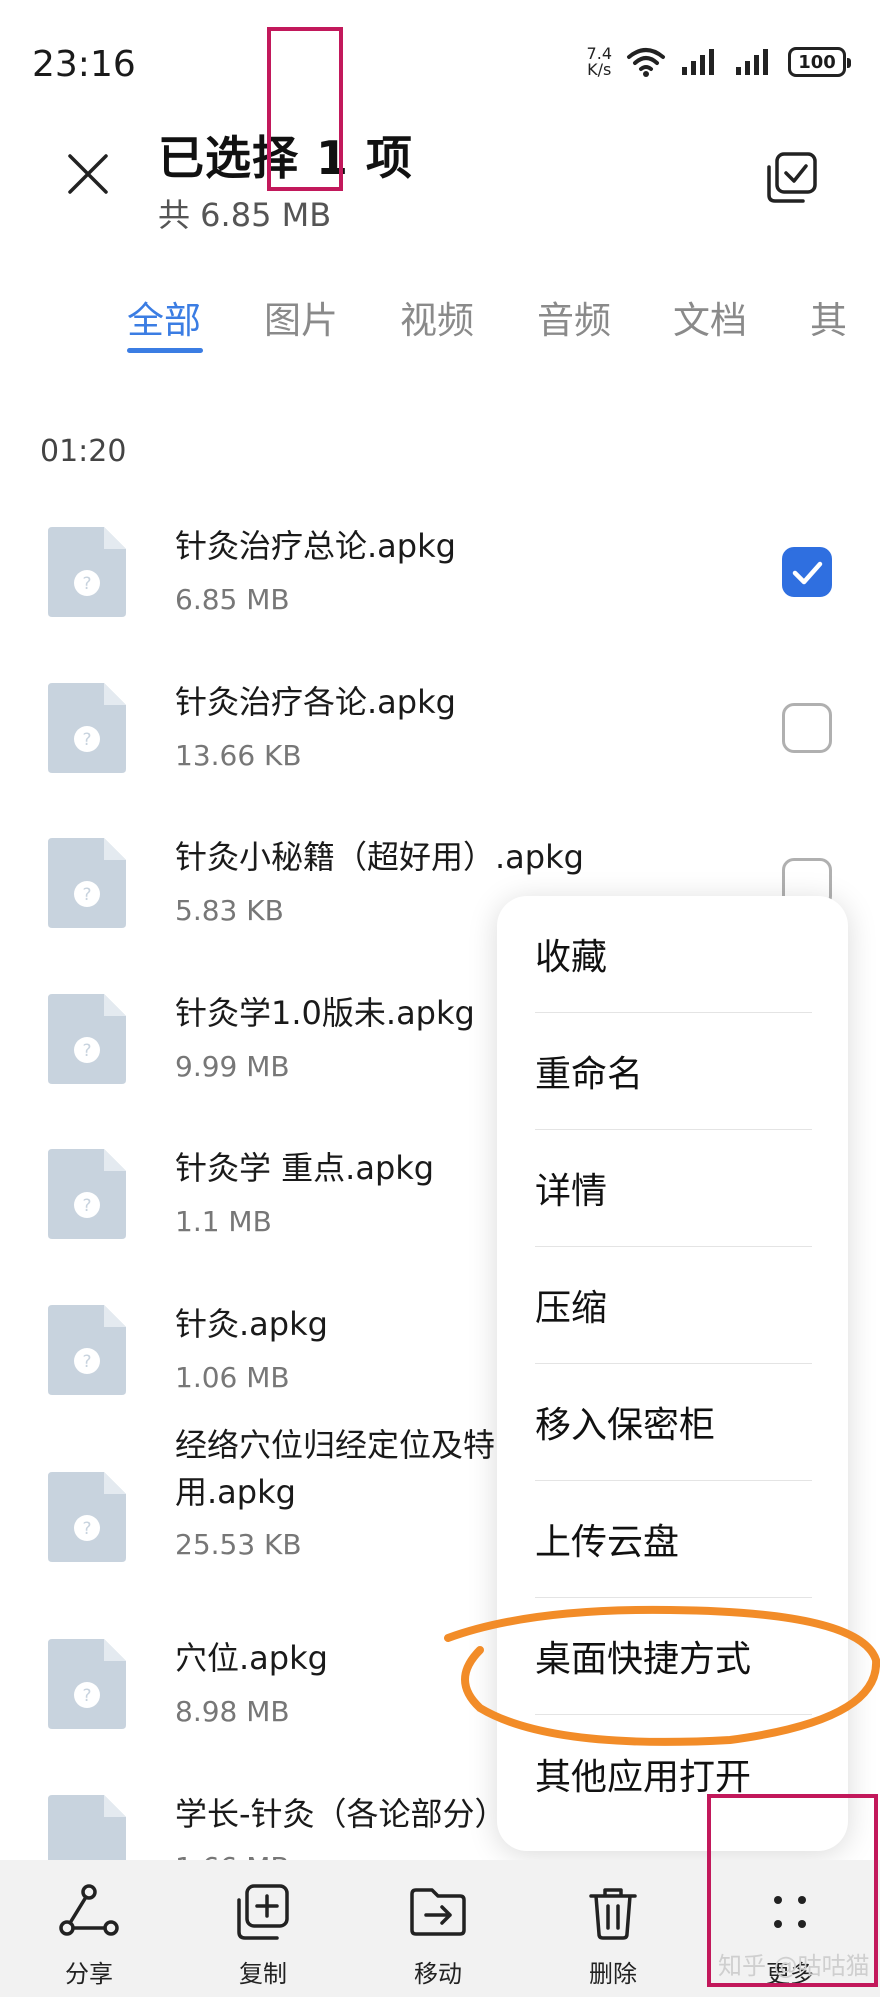 Image resolution: width=880 pixels, height=1997 pixels. Describe the element at coordinates (673, 1422) in the screenshot. I see `menu-item-move-to-safe: 移入保密柜` at that location.